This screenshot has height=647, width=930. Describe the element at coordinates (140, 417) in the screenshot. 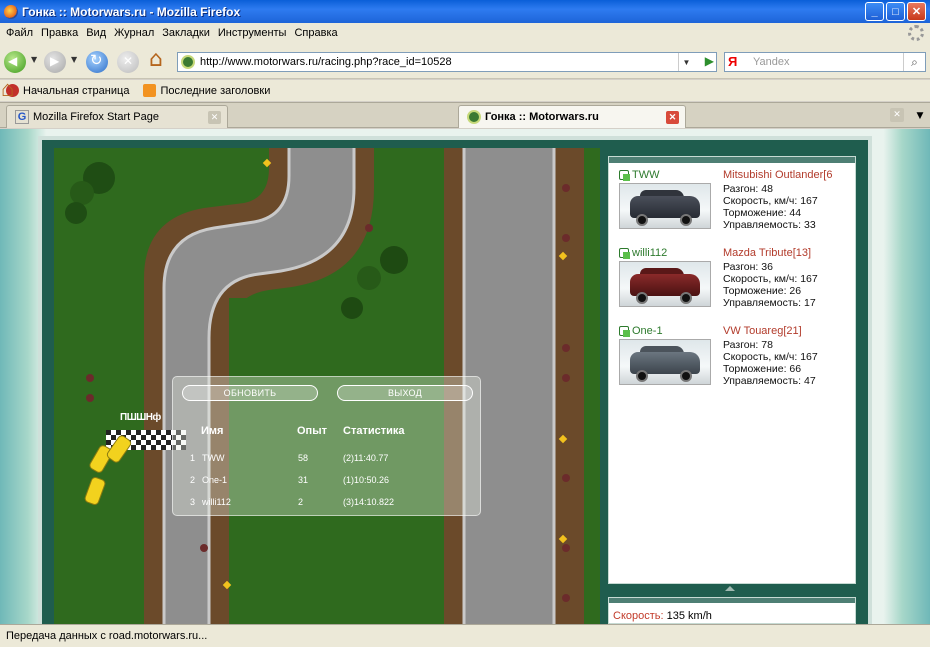

I see `start-line-label: ПШШНф` at that location.